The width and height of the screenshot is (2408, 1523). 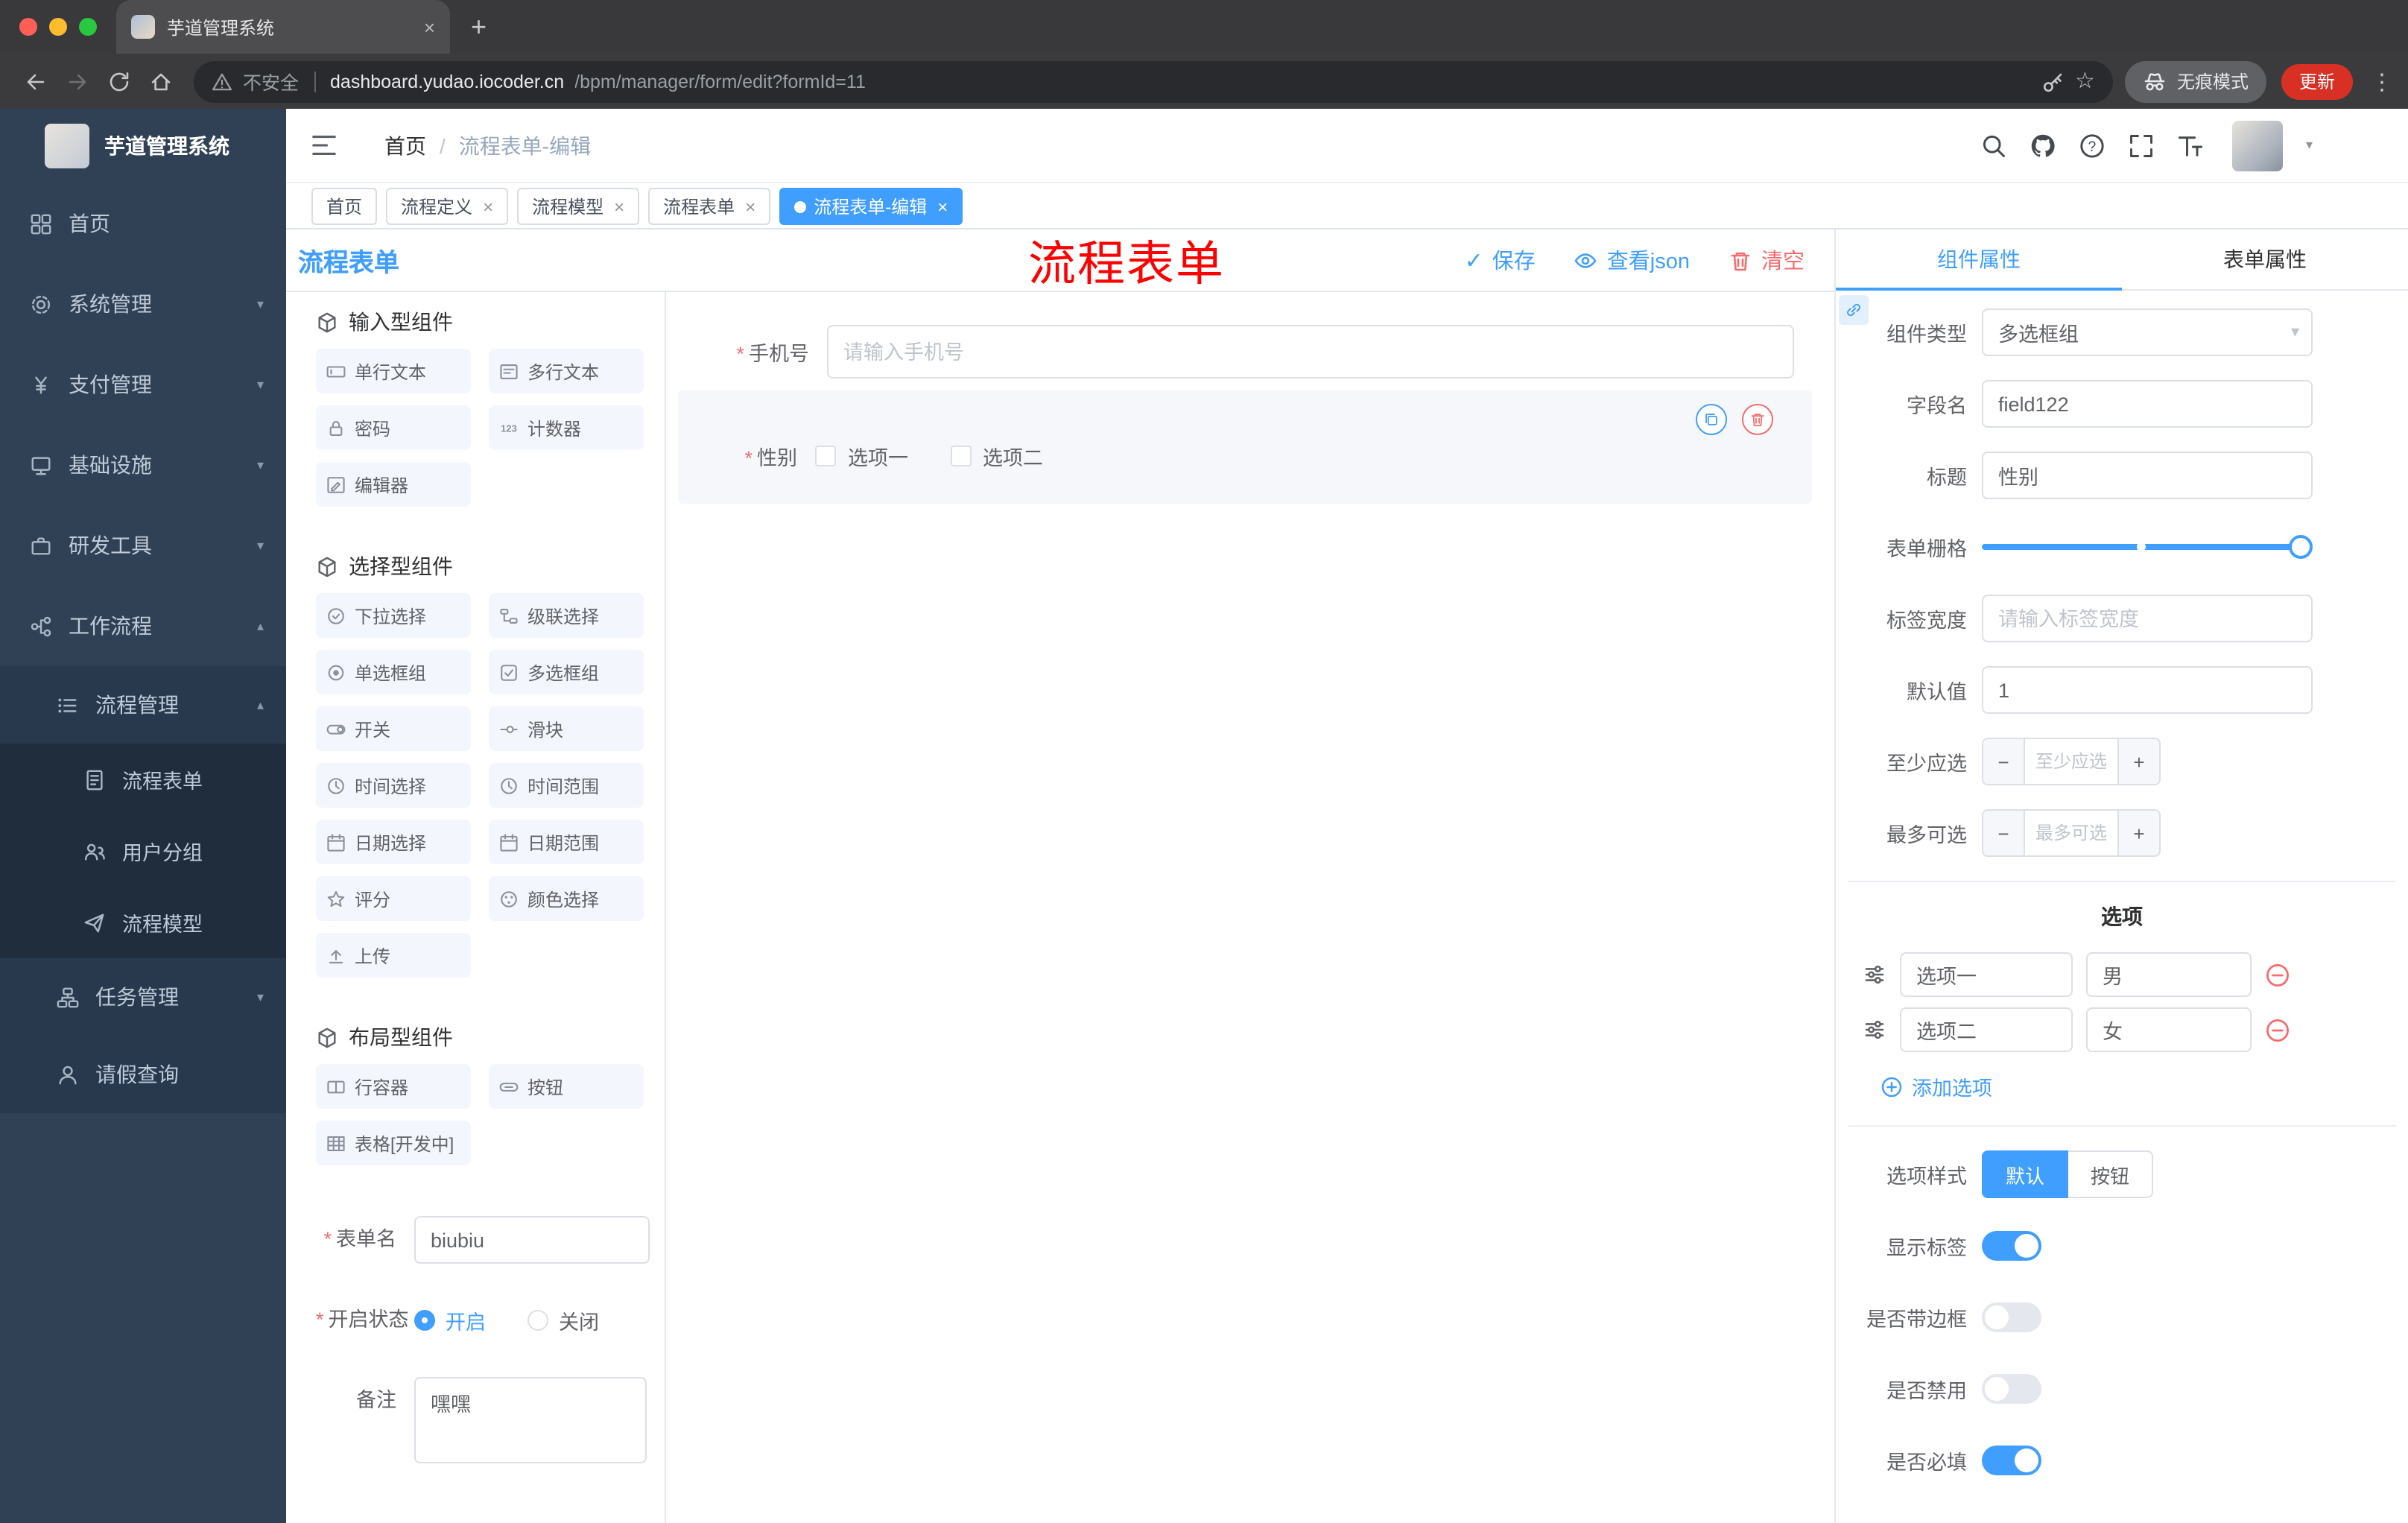 What do you see at coordinates (450, 1320) in the screenshot?
I see `status-on-radio: 开启` at bounding box center [450, 1320].